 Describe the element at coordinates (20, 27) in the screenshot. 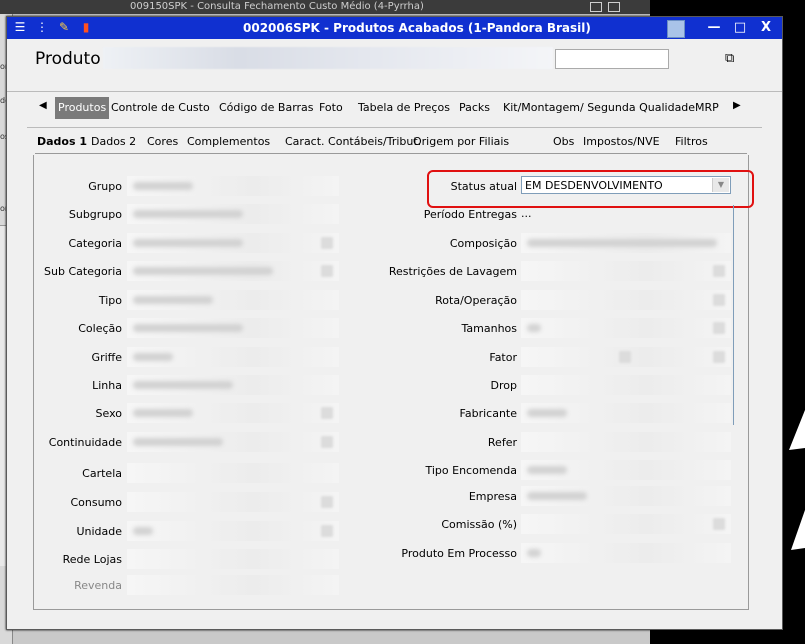

I see `menu-icon: ☰` at that location.